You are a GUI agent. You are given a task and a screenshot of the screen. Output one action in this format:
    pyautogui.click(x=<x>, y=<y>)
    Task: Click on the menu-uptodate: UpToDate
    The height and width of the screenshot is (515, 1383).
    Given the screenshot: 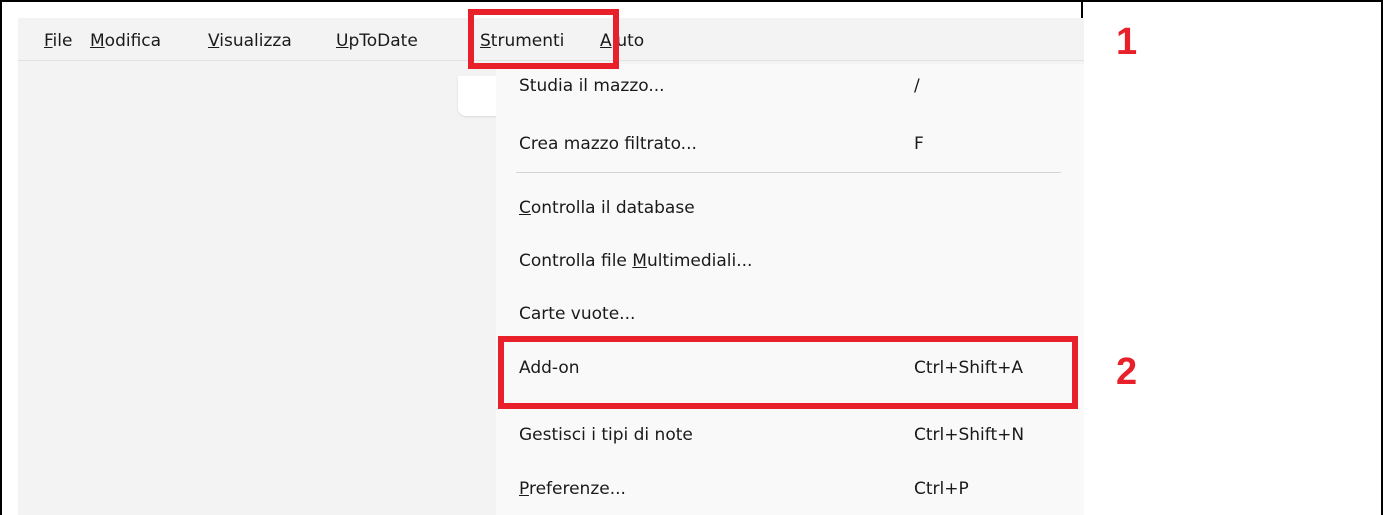 What is the action you would take?
    pyautogui.click(x=377, y=41)
    